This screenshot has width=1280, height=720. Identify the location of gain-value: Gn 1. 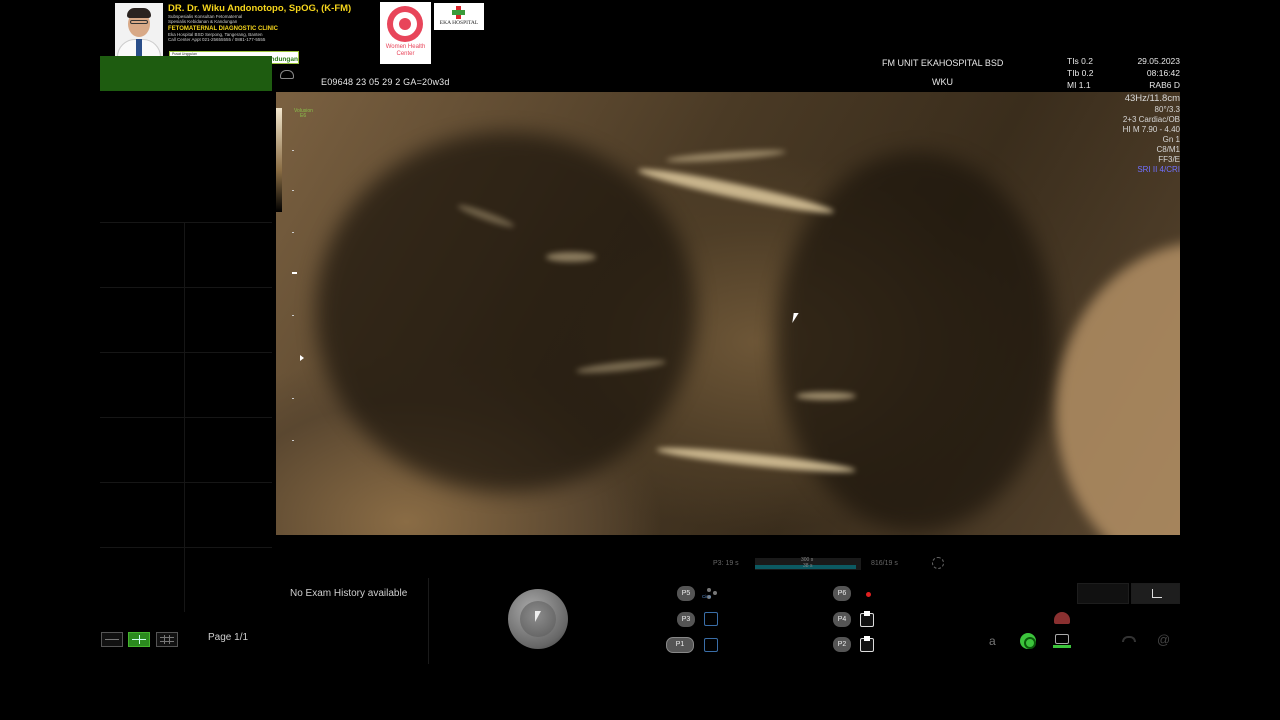
(1171, 139).